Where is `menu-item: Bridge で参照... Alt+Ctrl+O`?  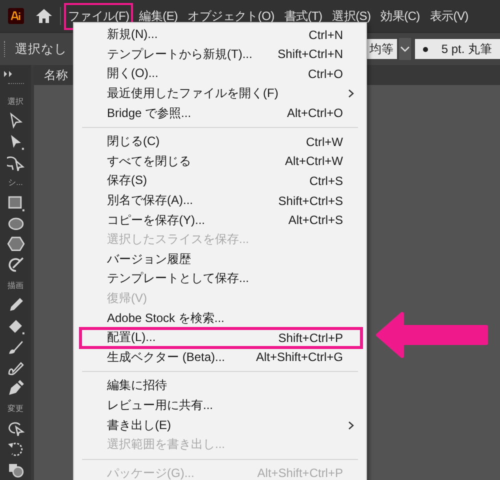
menu-item: Bridge で参照... Alt+Ctrl+O is located at coordinates (221, 113).